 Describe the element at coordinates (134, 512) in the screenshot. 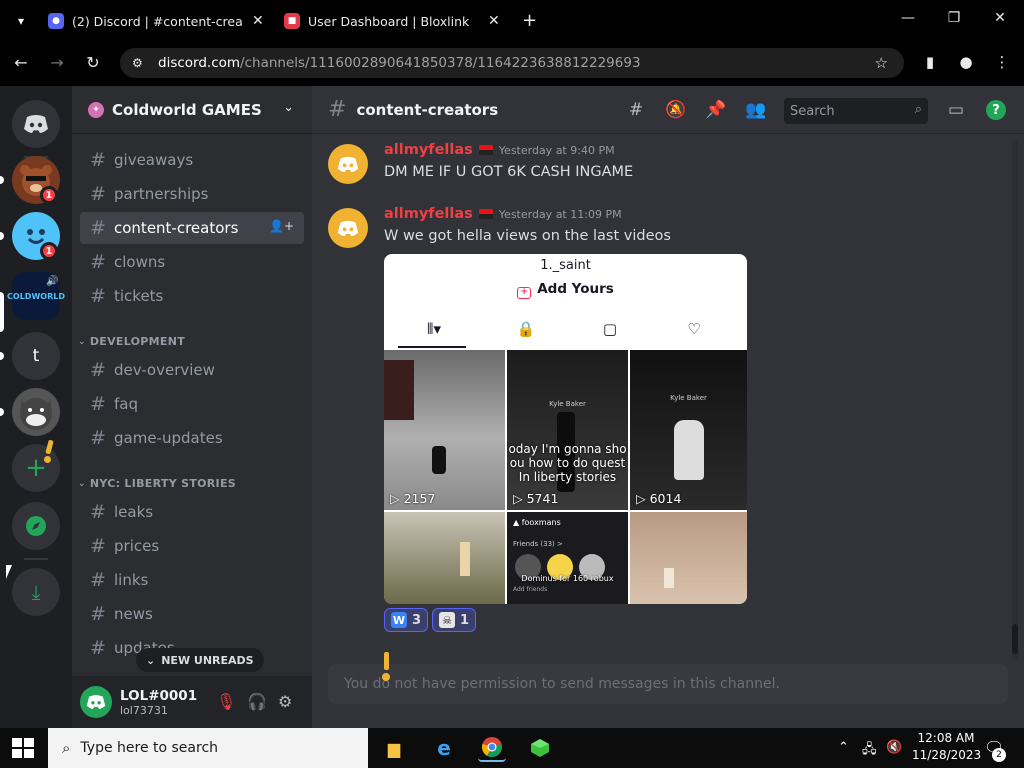

I see `channel-label: leaks` at that location.